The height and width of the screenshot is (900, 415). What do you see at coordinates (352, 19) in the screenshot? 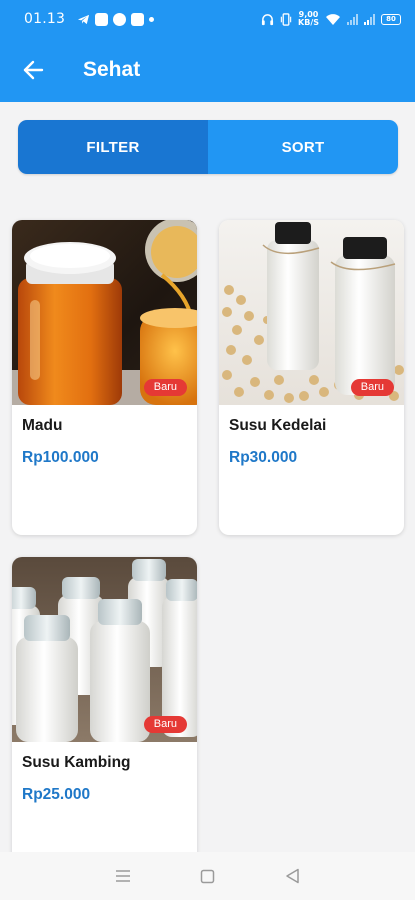
I see `signal-sim1-icon` at bounding box center [352, 19].